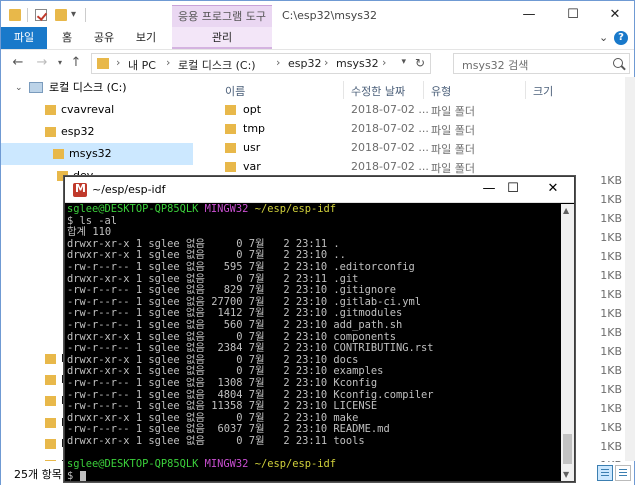  I want to click on mingw-icon, so click(80, 189).